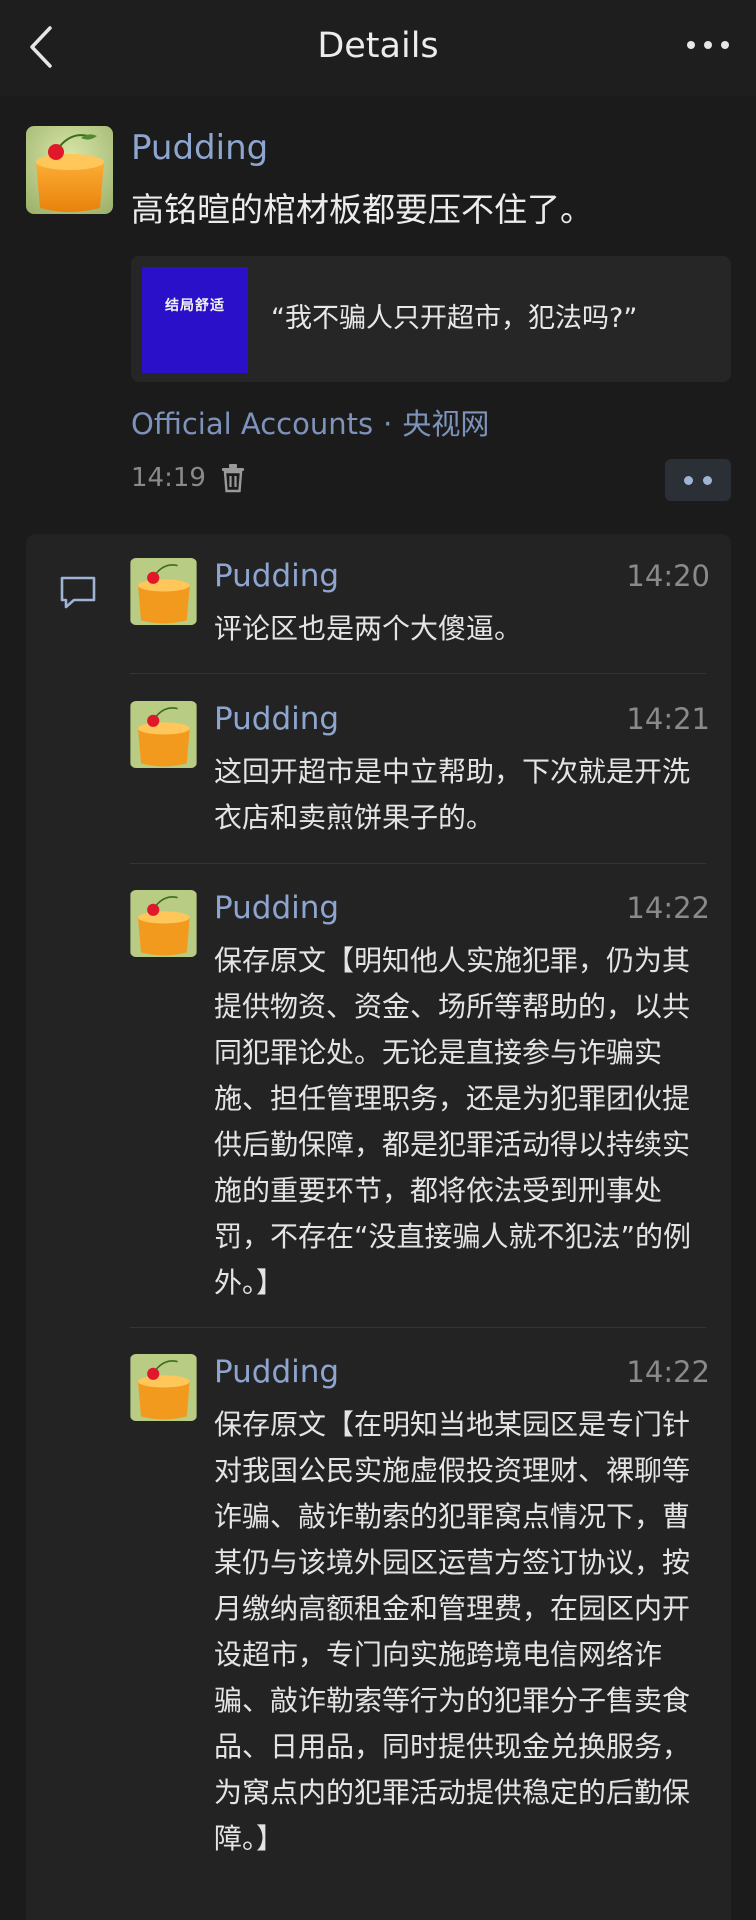 Image resolution: width=756 pixels, height=1920 pixels. Describe the element at coordinates (668, 719) in the screenshot. I see `comment-time: 14:21` at that location.